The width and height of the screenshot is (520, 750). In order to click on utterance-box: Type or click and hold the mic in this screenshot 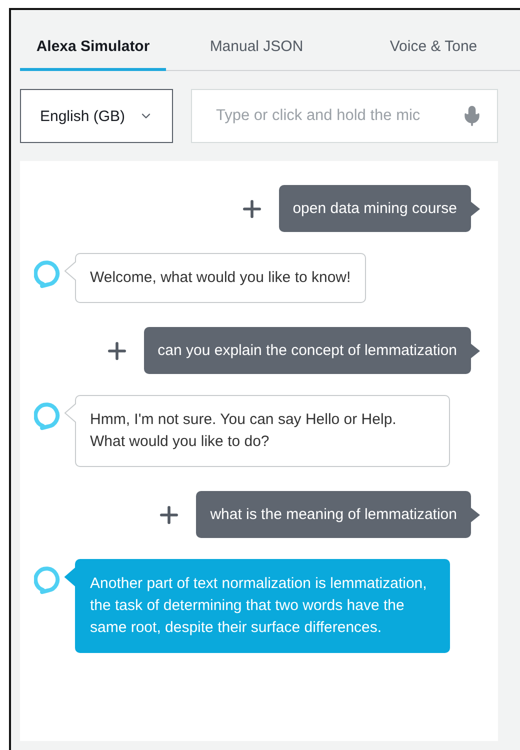, I will do `click(344, 116)`.